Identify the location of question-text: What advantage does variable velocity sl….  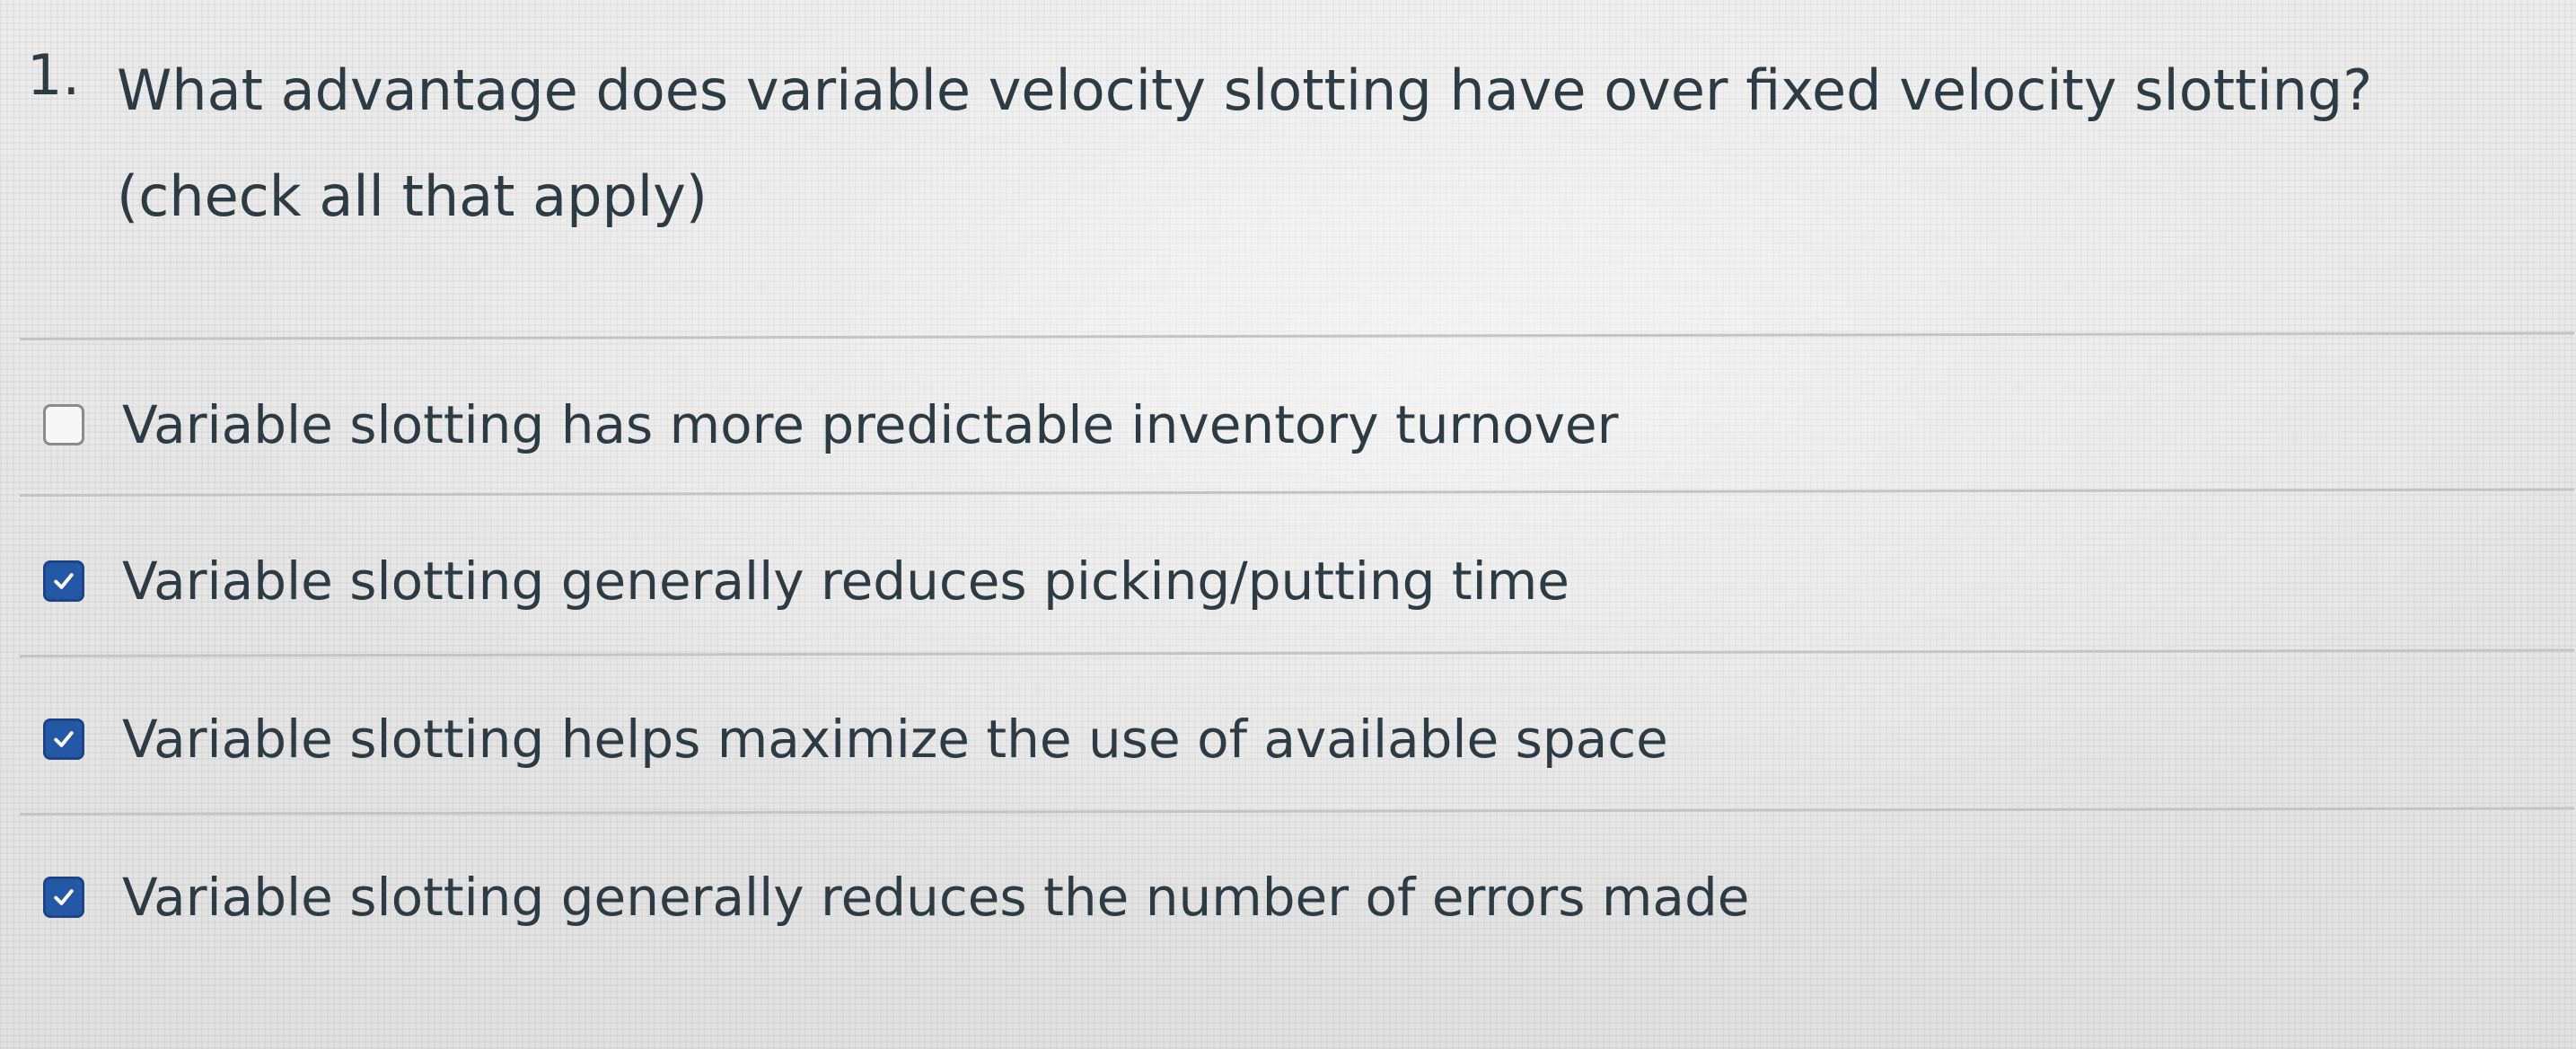
(1245, 143).